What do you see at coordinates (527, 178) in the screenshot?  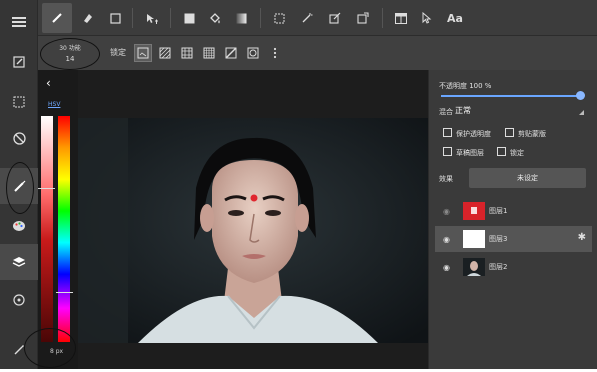 I see `effect-button: 未设定` at bounding box center [527, 178].